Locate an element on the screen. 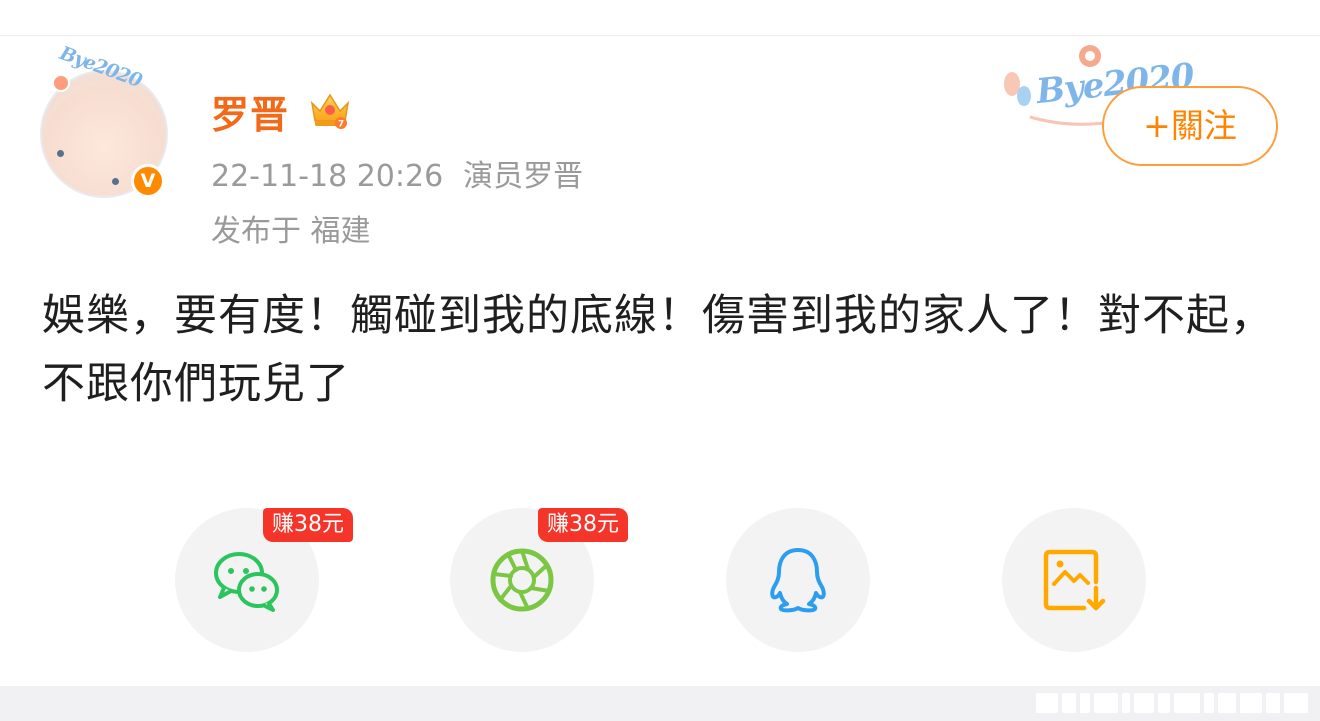 This screenshot has width=1320, height=721. verified-badge-icon: V is located at coordinates (148, 181).